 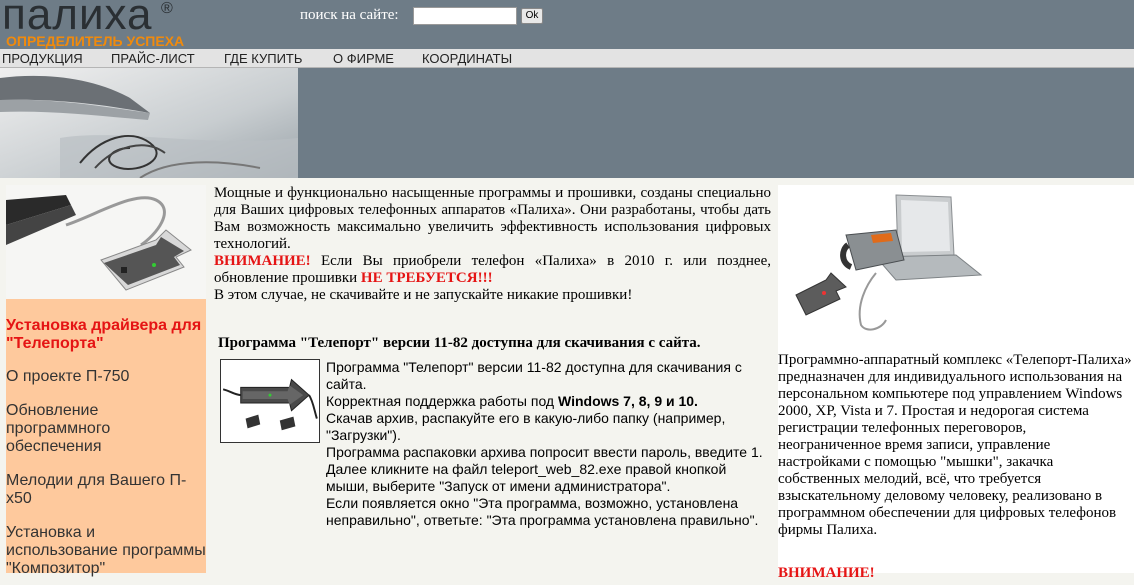 What do you see at coordinates (42, 58) in the screenshot?
I see `nav-item-products: ПРОДУКЦИЯ` at bounding box center [42, 58].